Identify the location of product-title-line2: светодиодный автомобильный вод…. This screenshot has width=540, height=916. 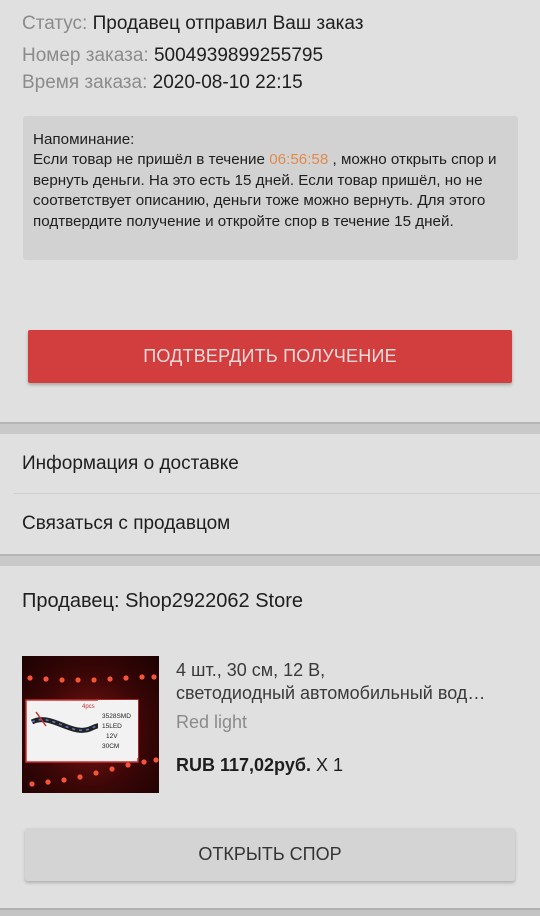
(331, 693).